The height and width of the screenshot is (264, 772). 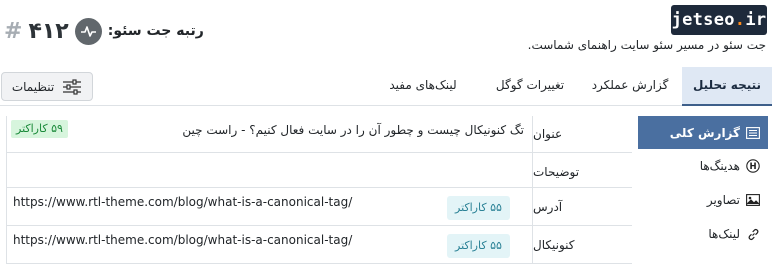 I want to click on sidenav-label: لینک‌ها, so click(x=724, y=234).